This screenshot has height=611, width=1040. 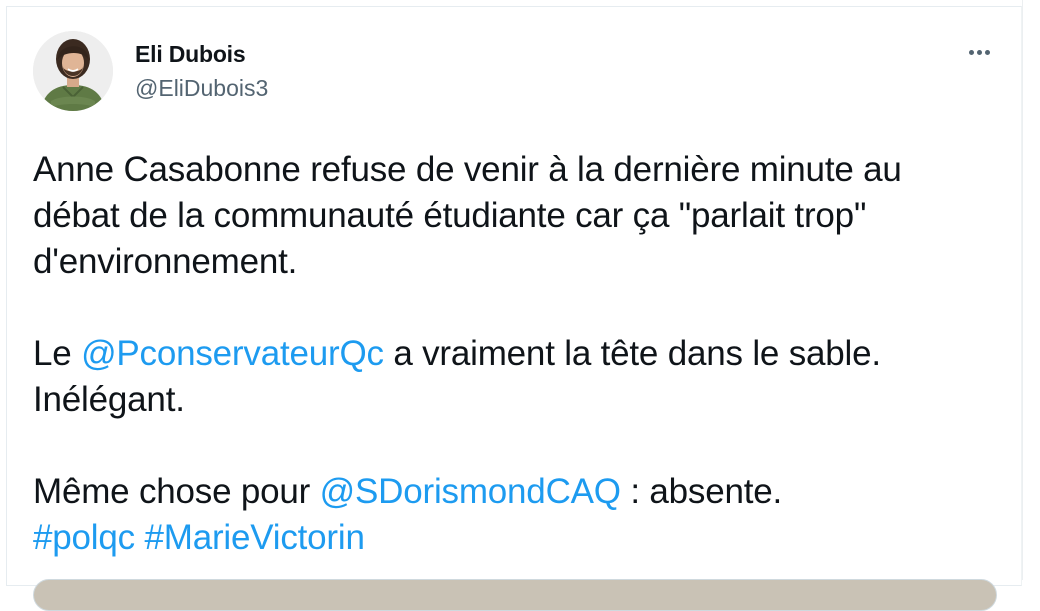 What do you see at coordinates (254, 537) in the screenshot?
I see `hashtag-marievictorin: #MarieVictorin` at bounding box center [254, 537].